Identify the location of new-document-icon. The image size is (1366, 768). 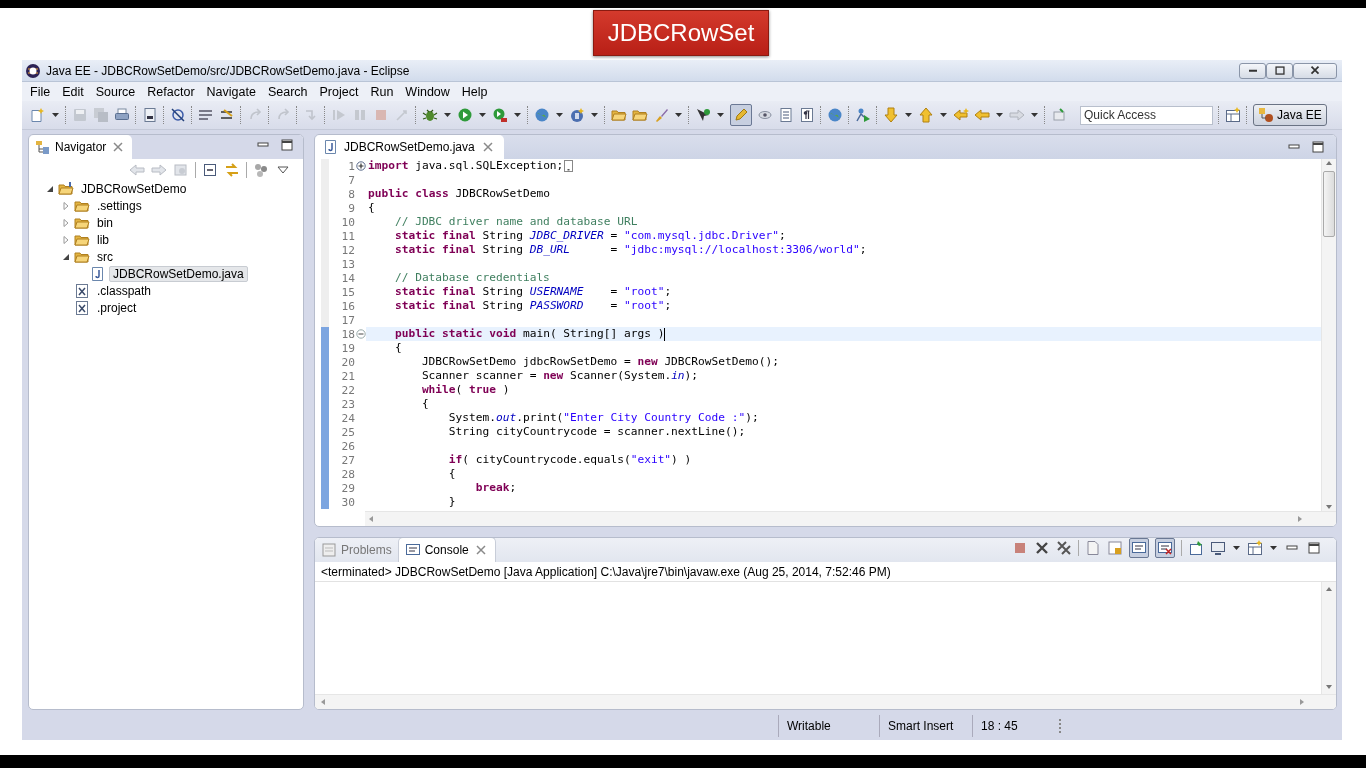
(38, 115).